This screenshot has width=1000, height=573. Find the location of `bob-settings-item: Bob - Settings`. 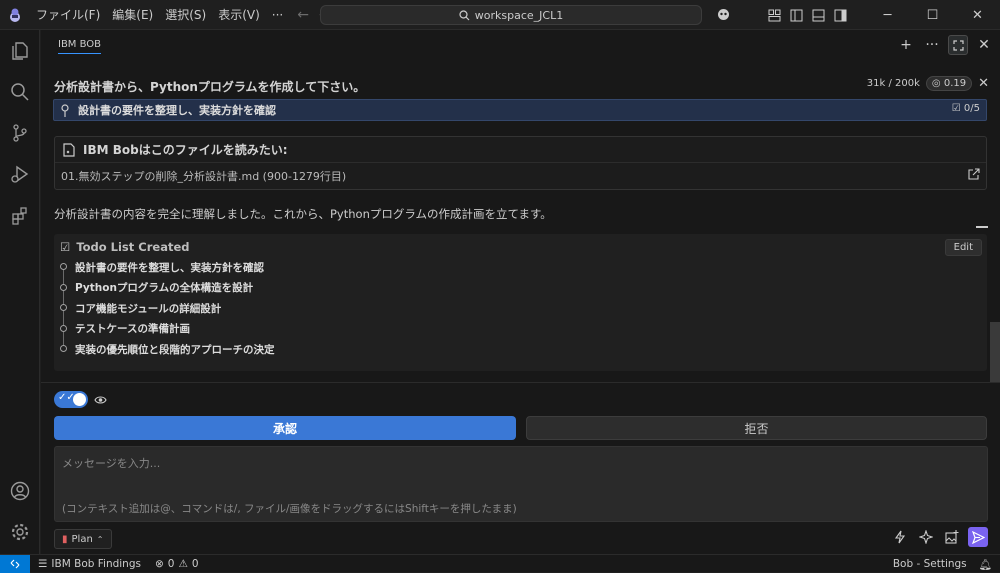

bob-settings-item: Bob - Settings is located at coordinates (930, 564).